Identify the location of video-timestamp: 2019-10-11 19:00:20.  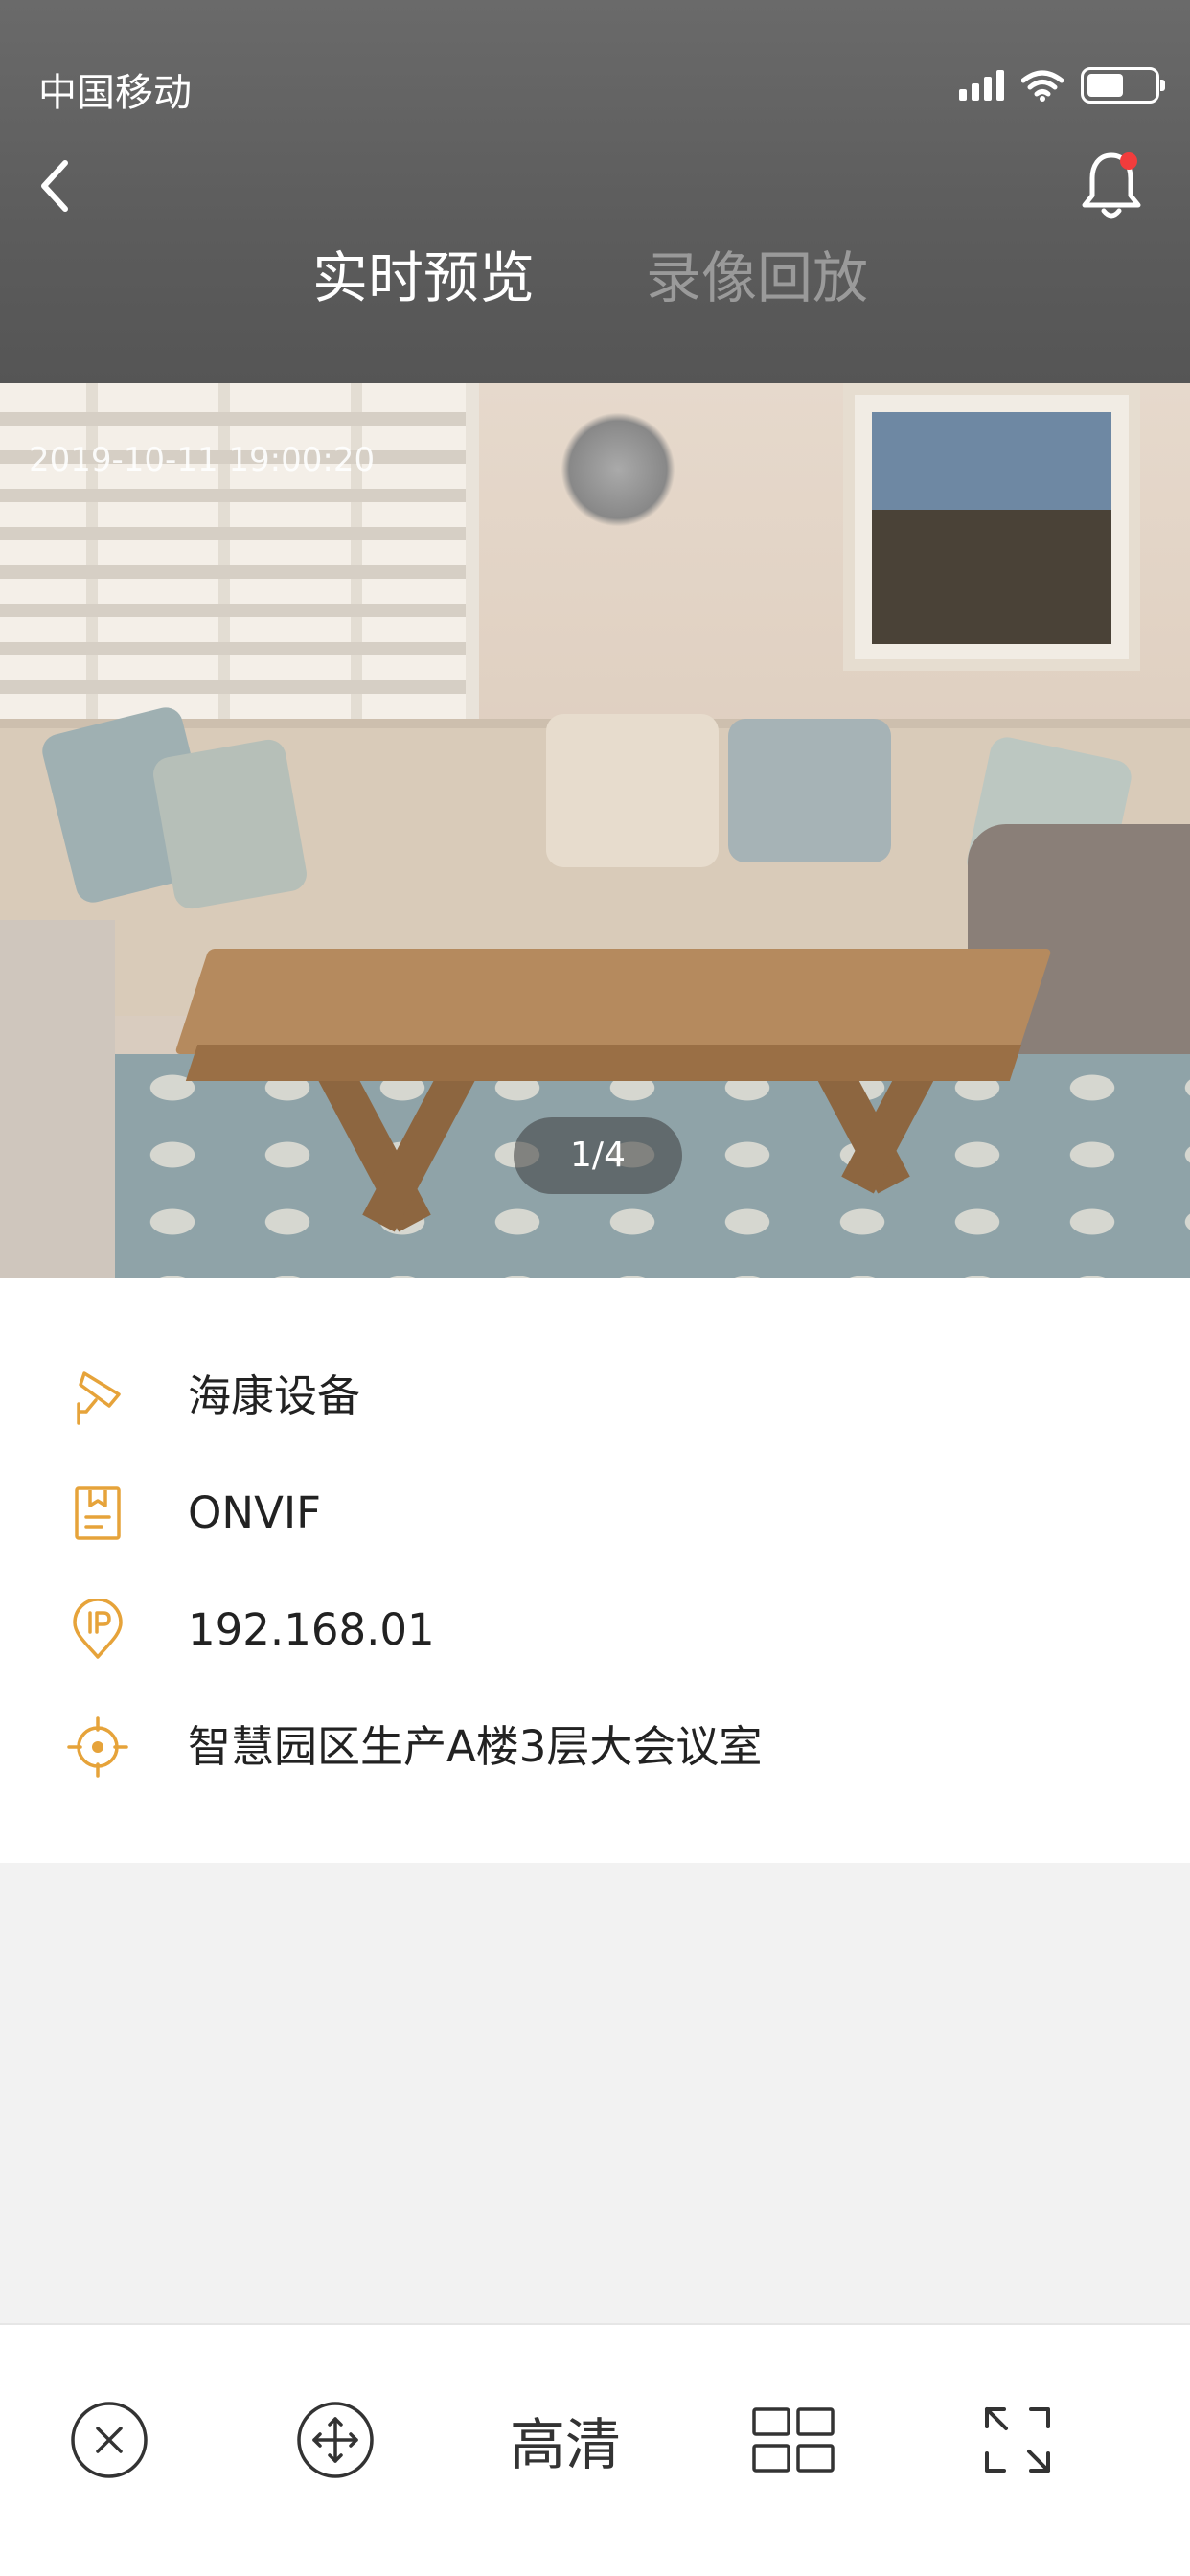
(203, 460).